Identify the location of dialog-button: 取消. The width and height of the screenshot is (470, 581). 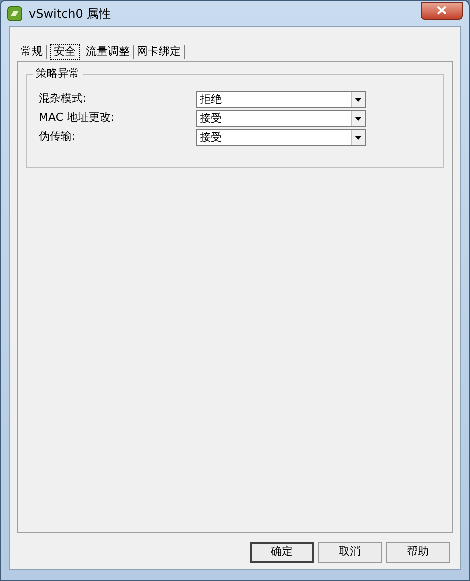
(350, 552).